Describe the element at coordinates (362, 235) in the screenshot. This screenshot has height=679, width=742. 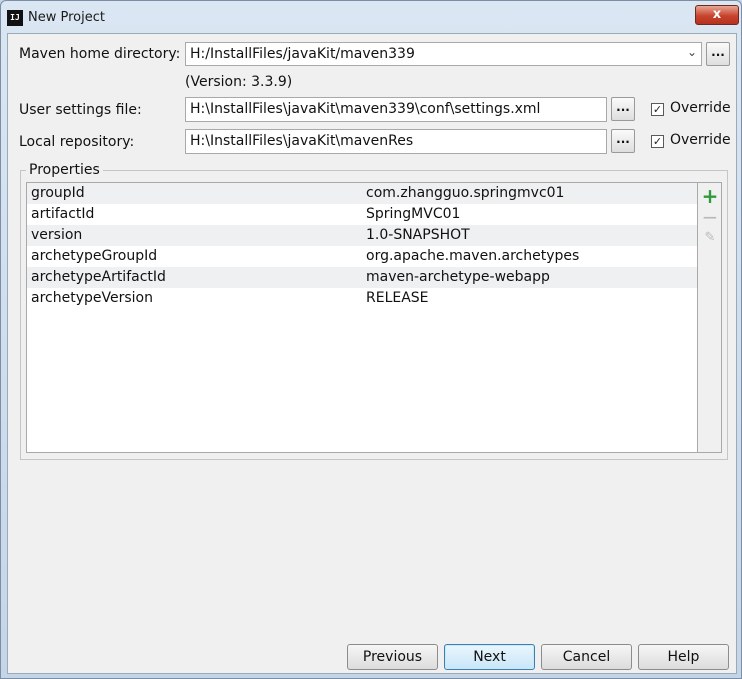
I see `table-row: version 1.0-SNAPSHOT` at that location.